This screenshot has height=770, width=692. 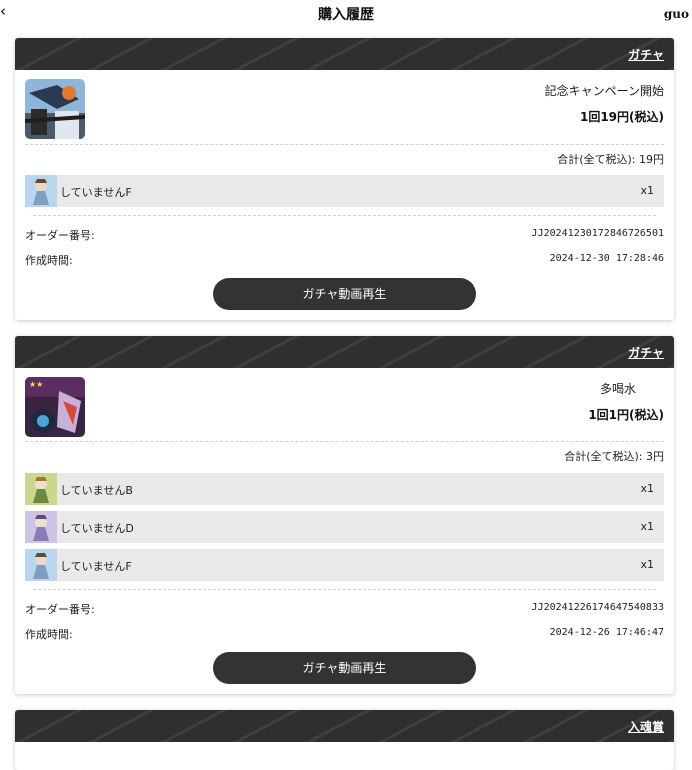 What do you see at coordinates (55, 407) in the screenshot?
I see `product-thumbnail: ★★` at bounding box center [55, 407].